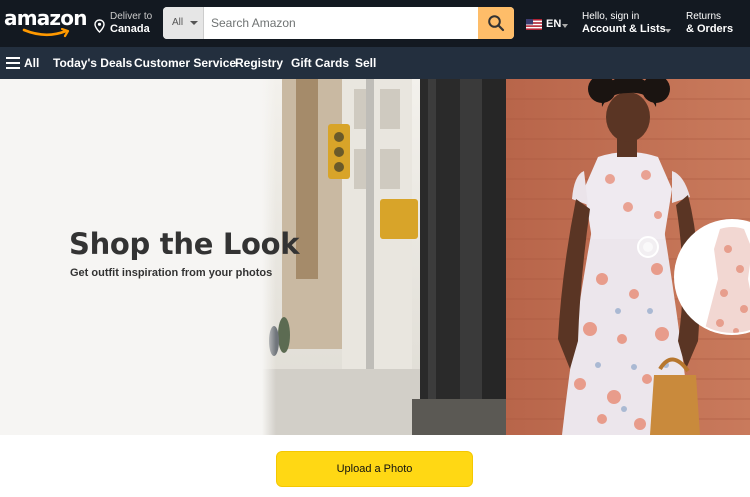 The width and height of the screenshot is (750, 497). Describe the element at coordinates (13, 63) in the screenshot. I see `hamburger-menu-icon` at that location.